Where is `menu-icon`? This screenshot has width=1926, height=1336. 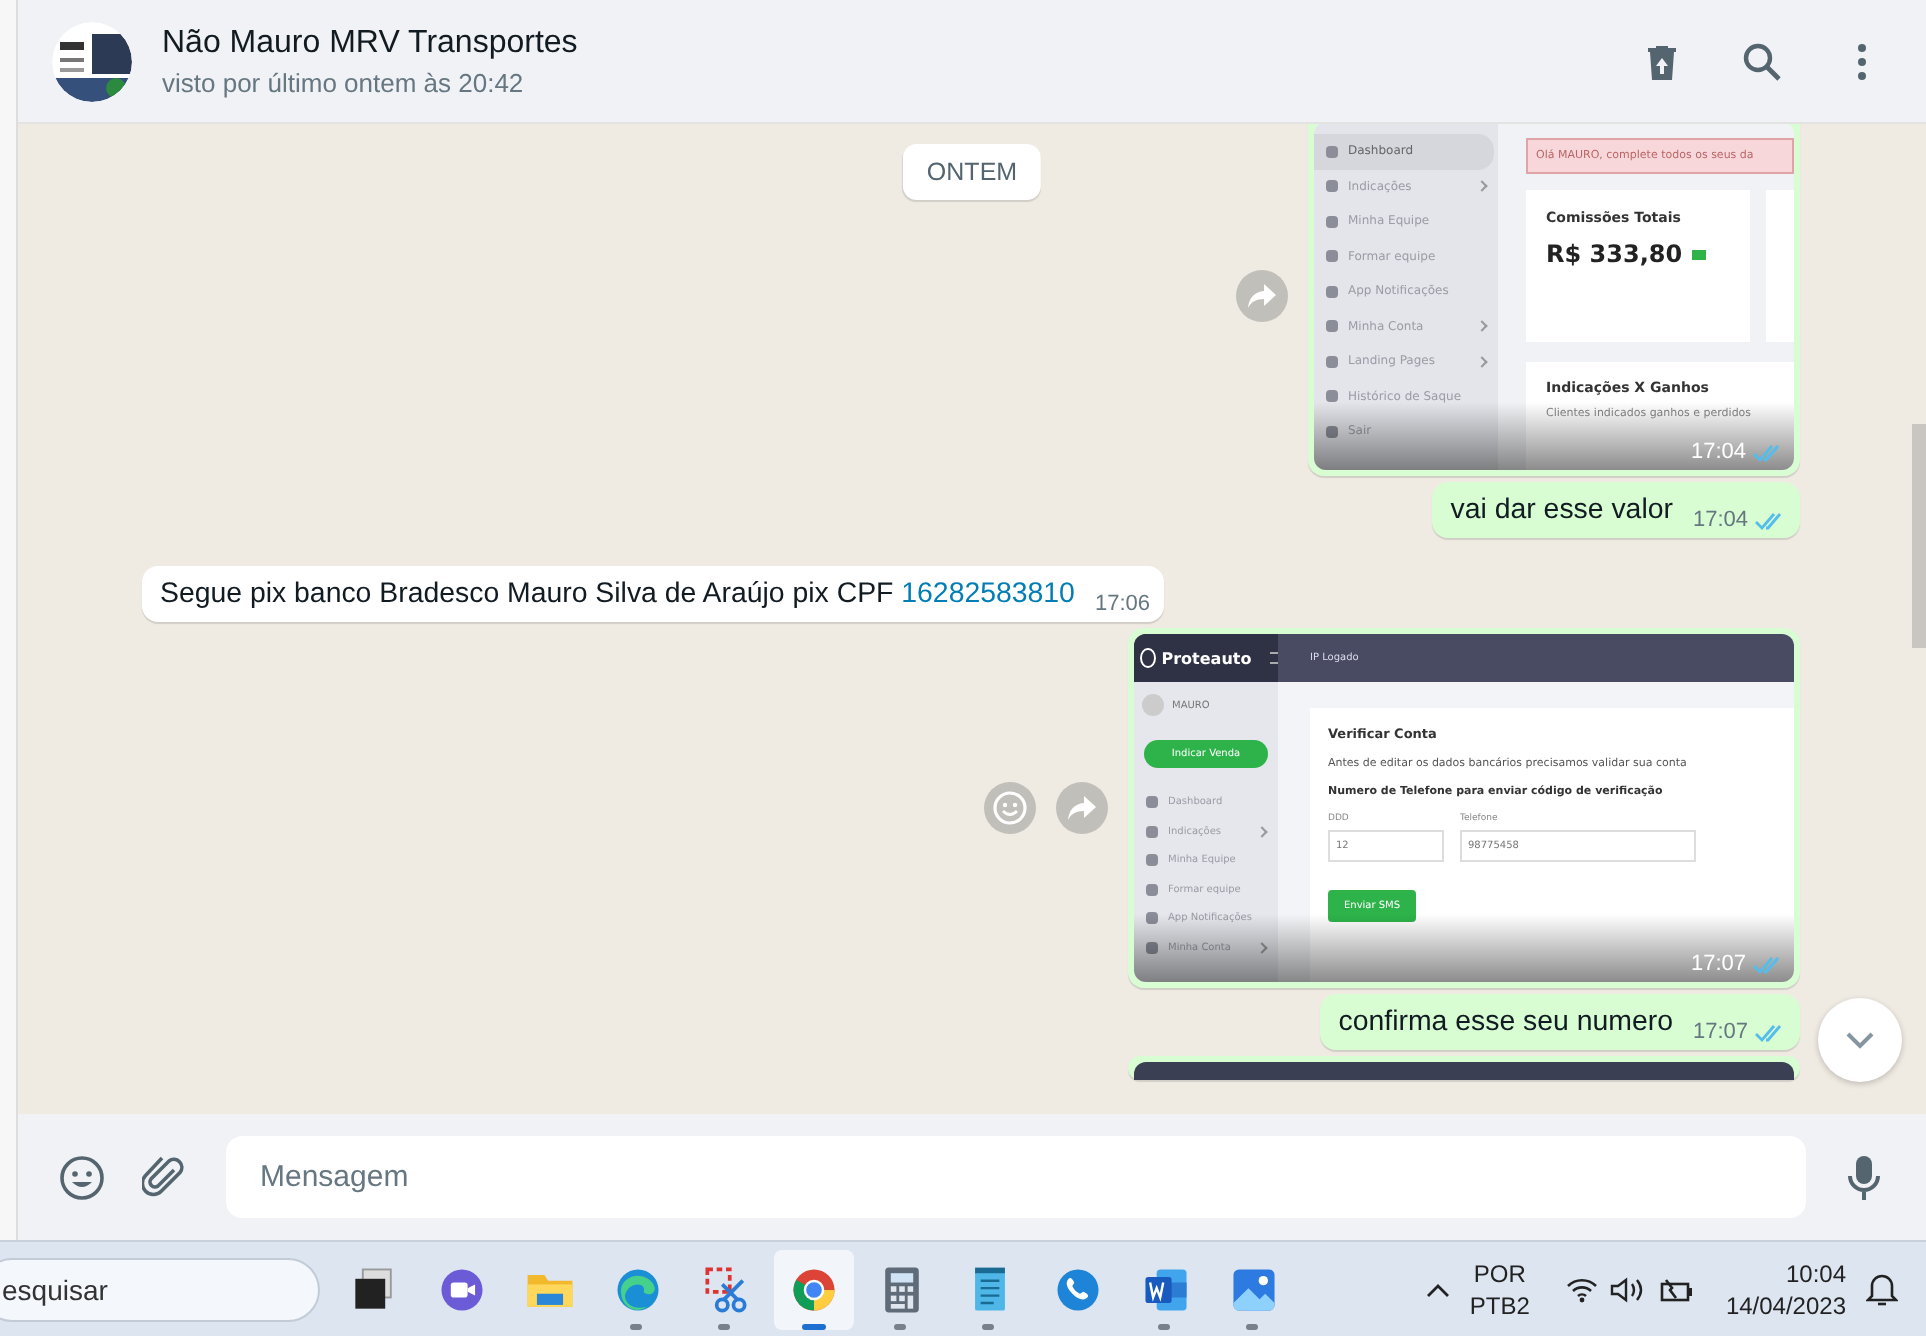 menu-icon is located at coordinates (1273, 658).